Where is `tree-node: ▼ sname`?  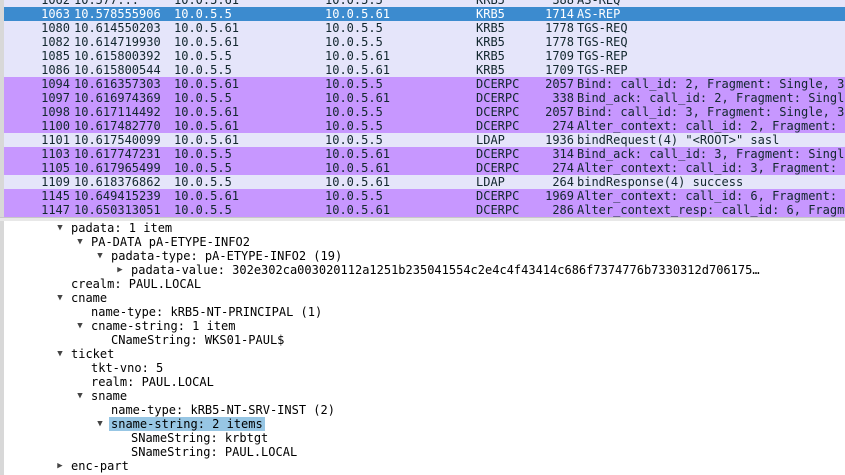
tree-node: ▼ sname is located at coordinates (424, 396).